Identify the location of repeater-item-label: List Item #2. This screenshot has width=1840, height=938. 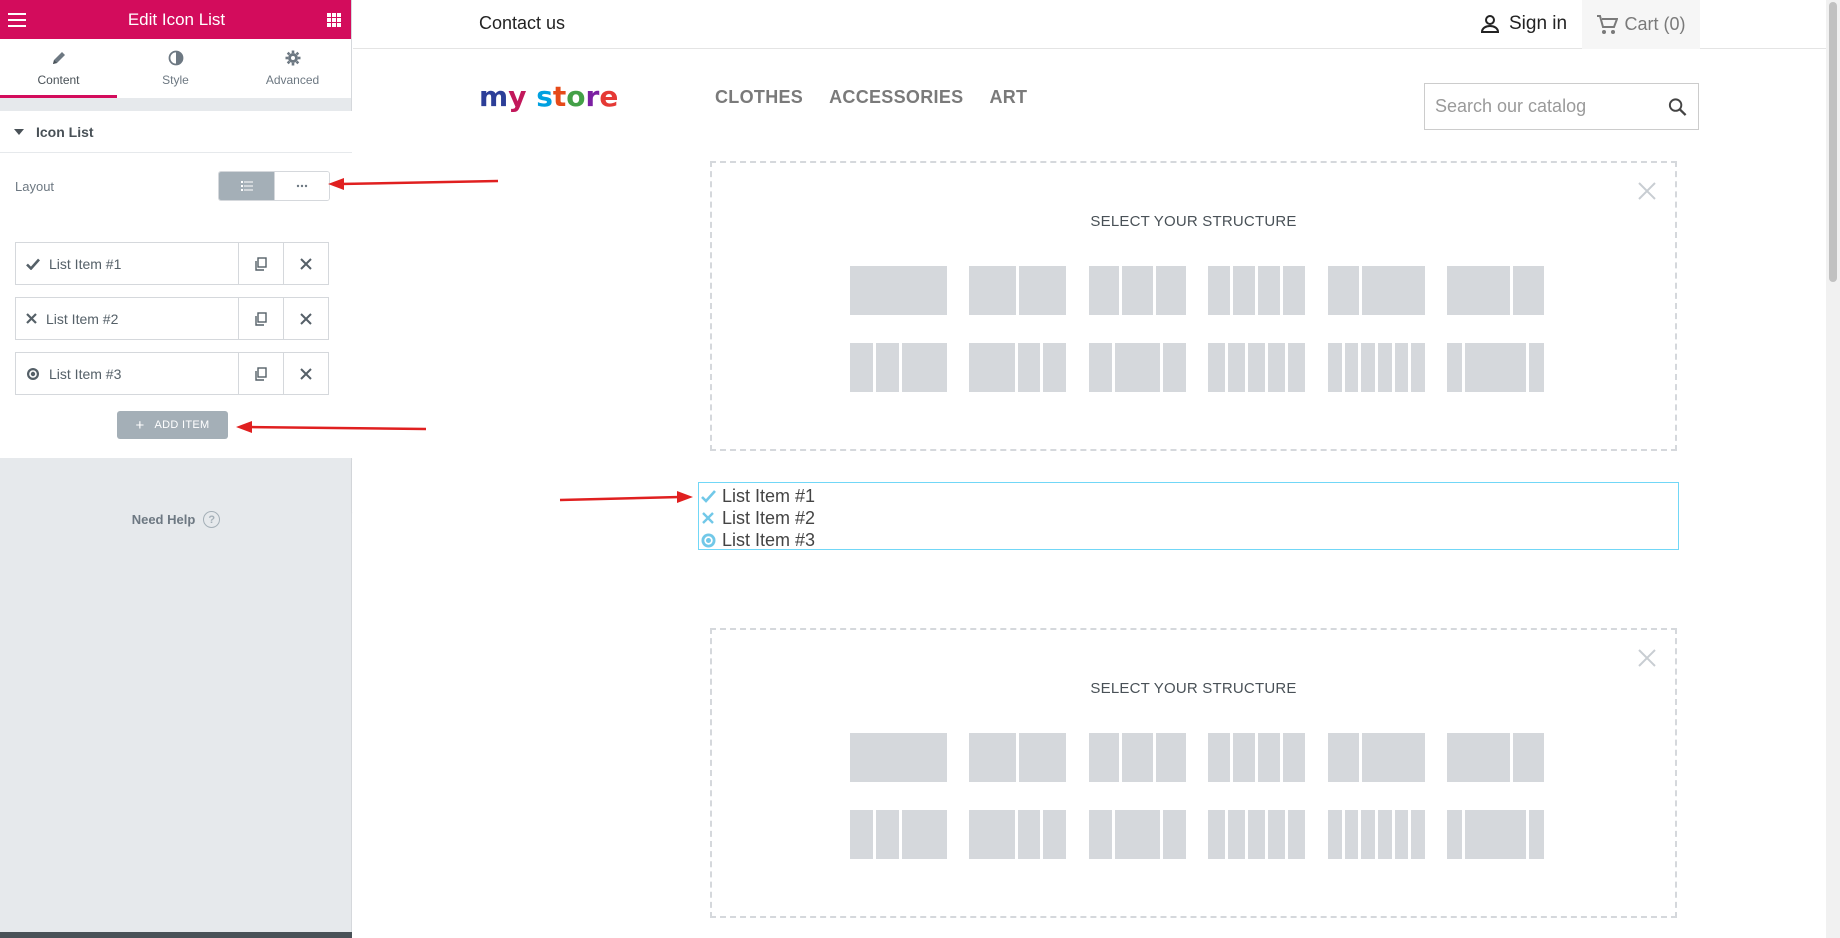
(82, 318).